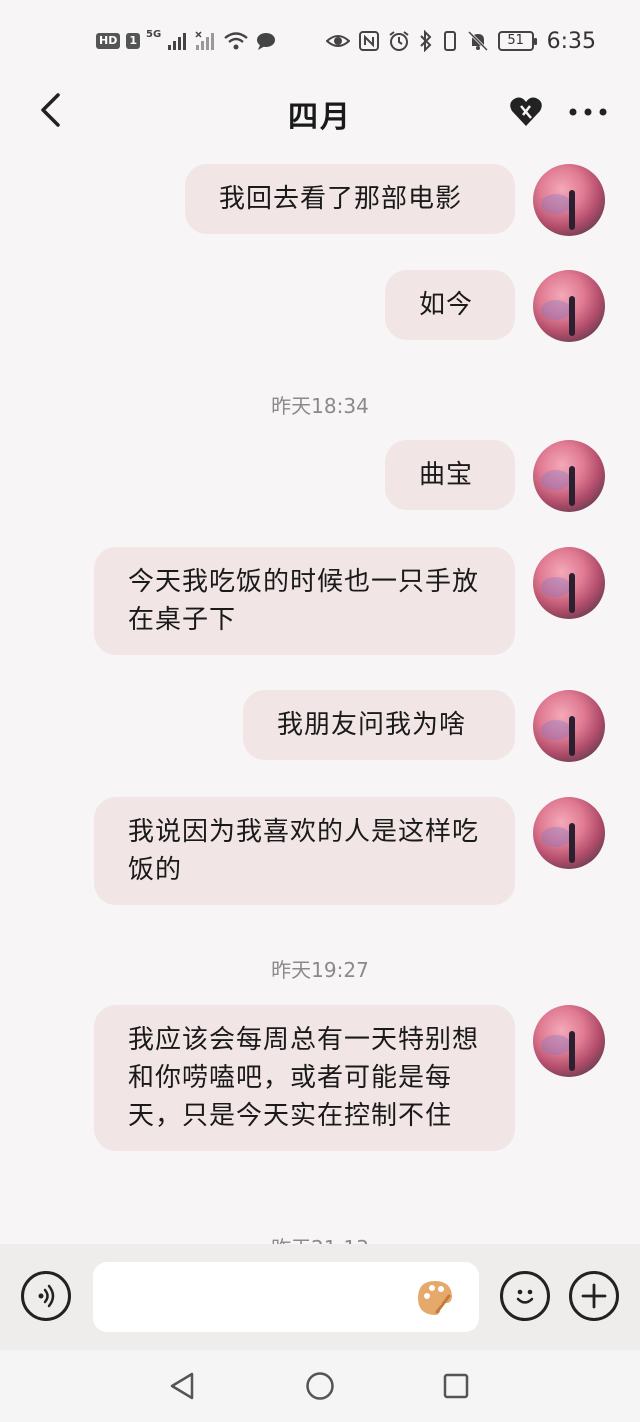 The height and width of the screenshot is (1422, 640). I want to click on nfc-icon, so click(368, 41).